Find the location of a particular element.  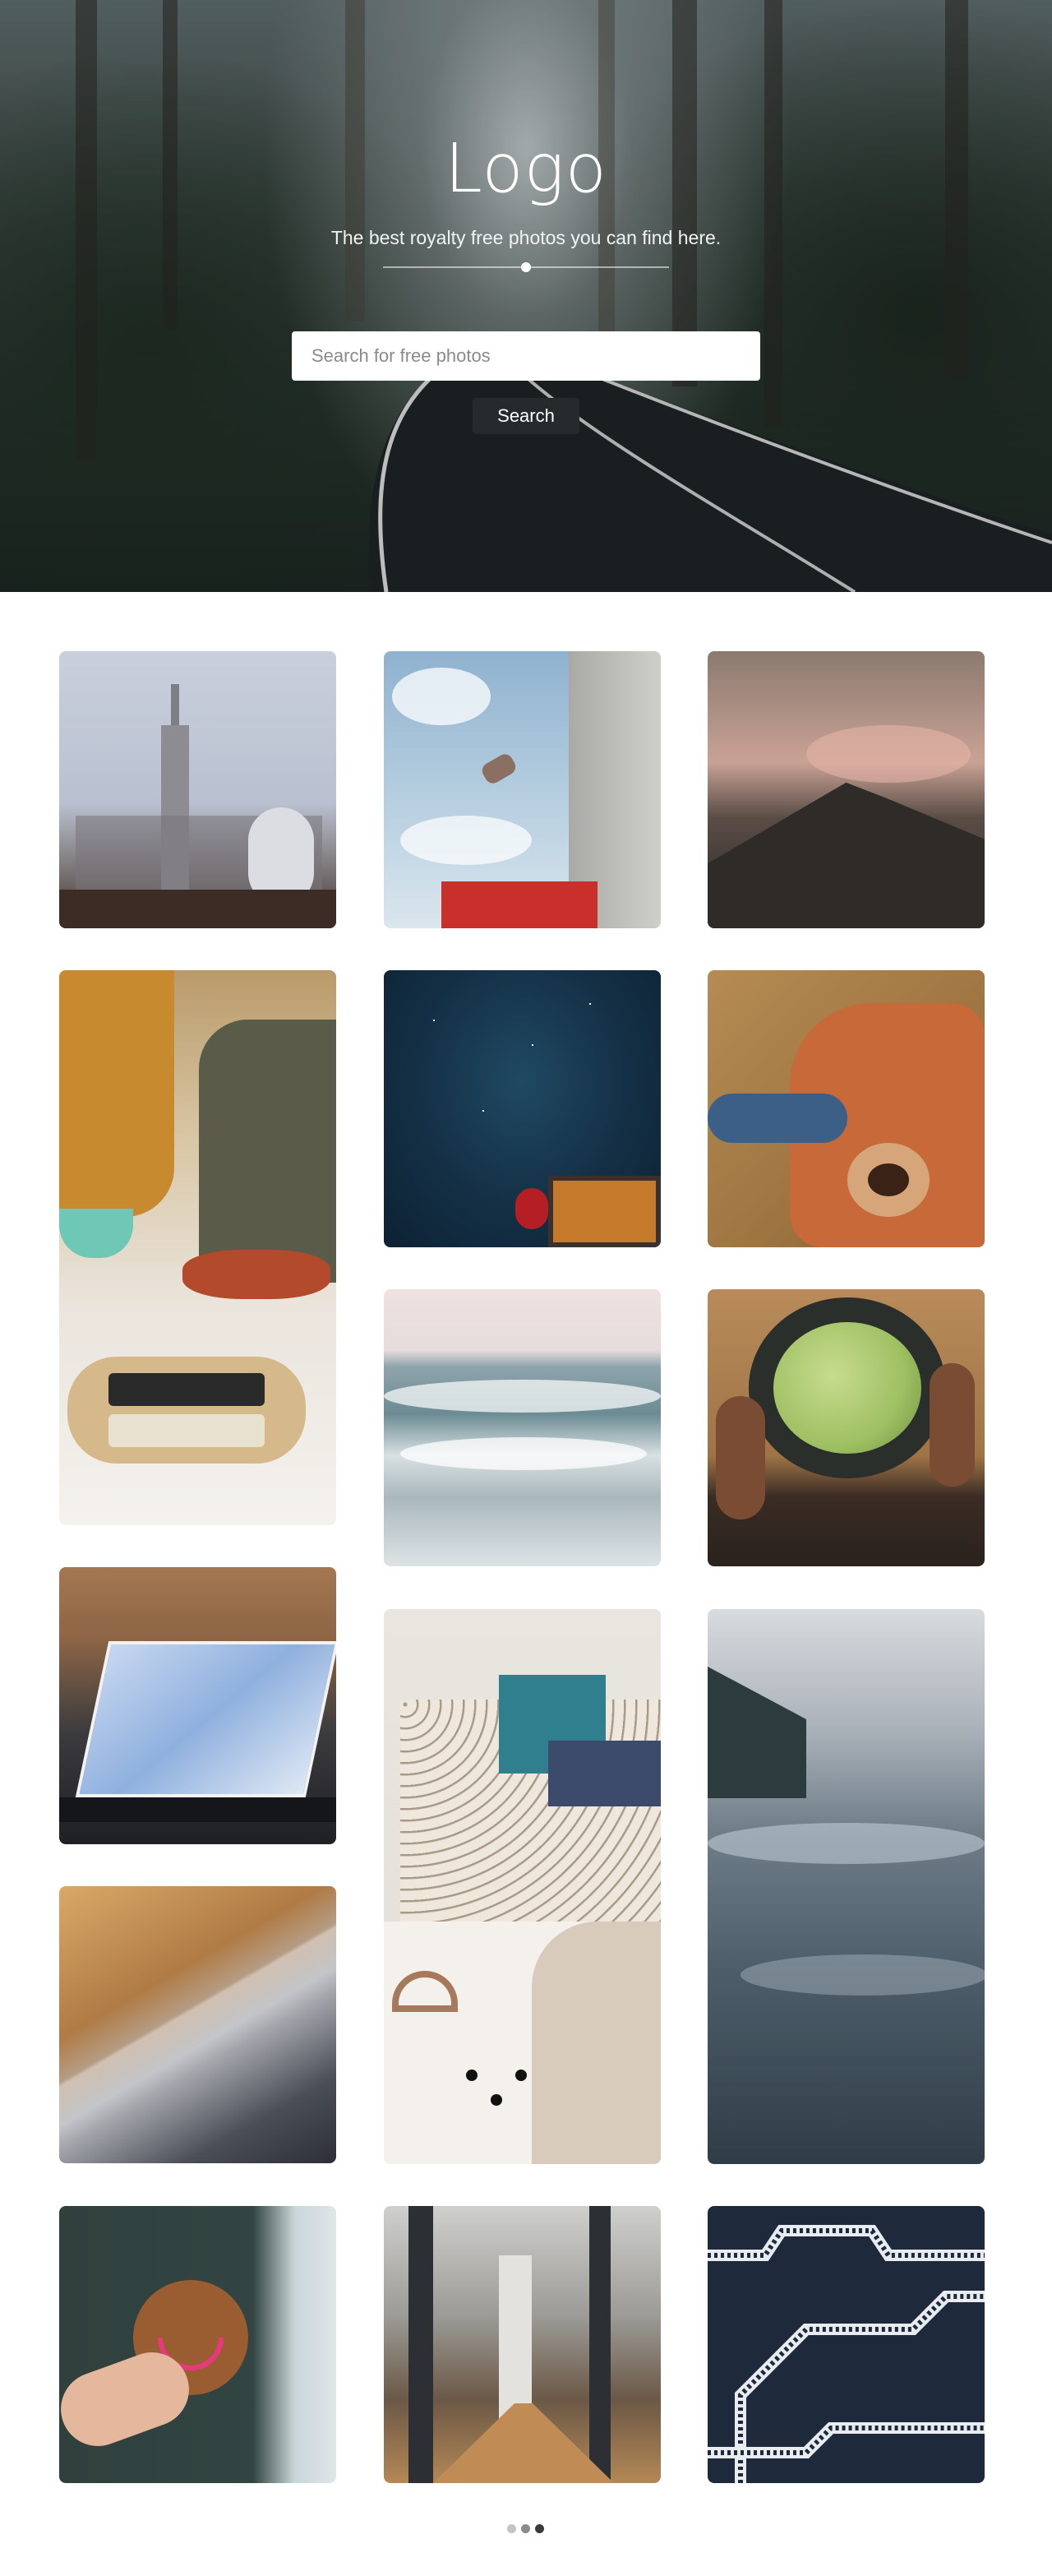

photo-person-jumping-sky is located at coordinates (522, 789).